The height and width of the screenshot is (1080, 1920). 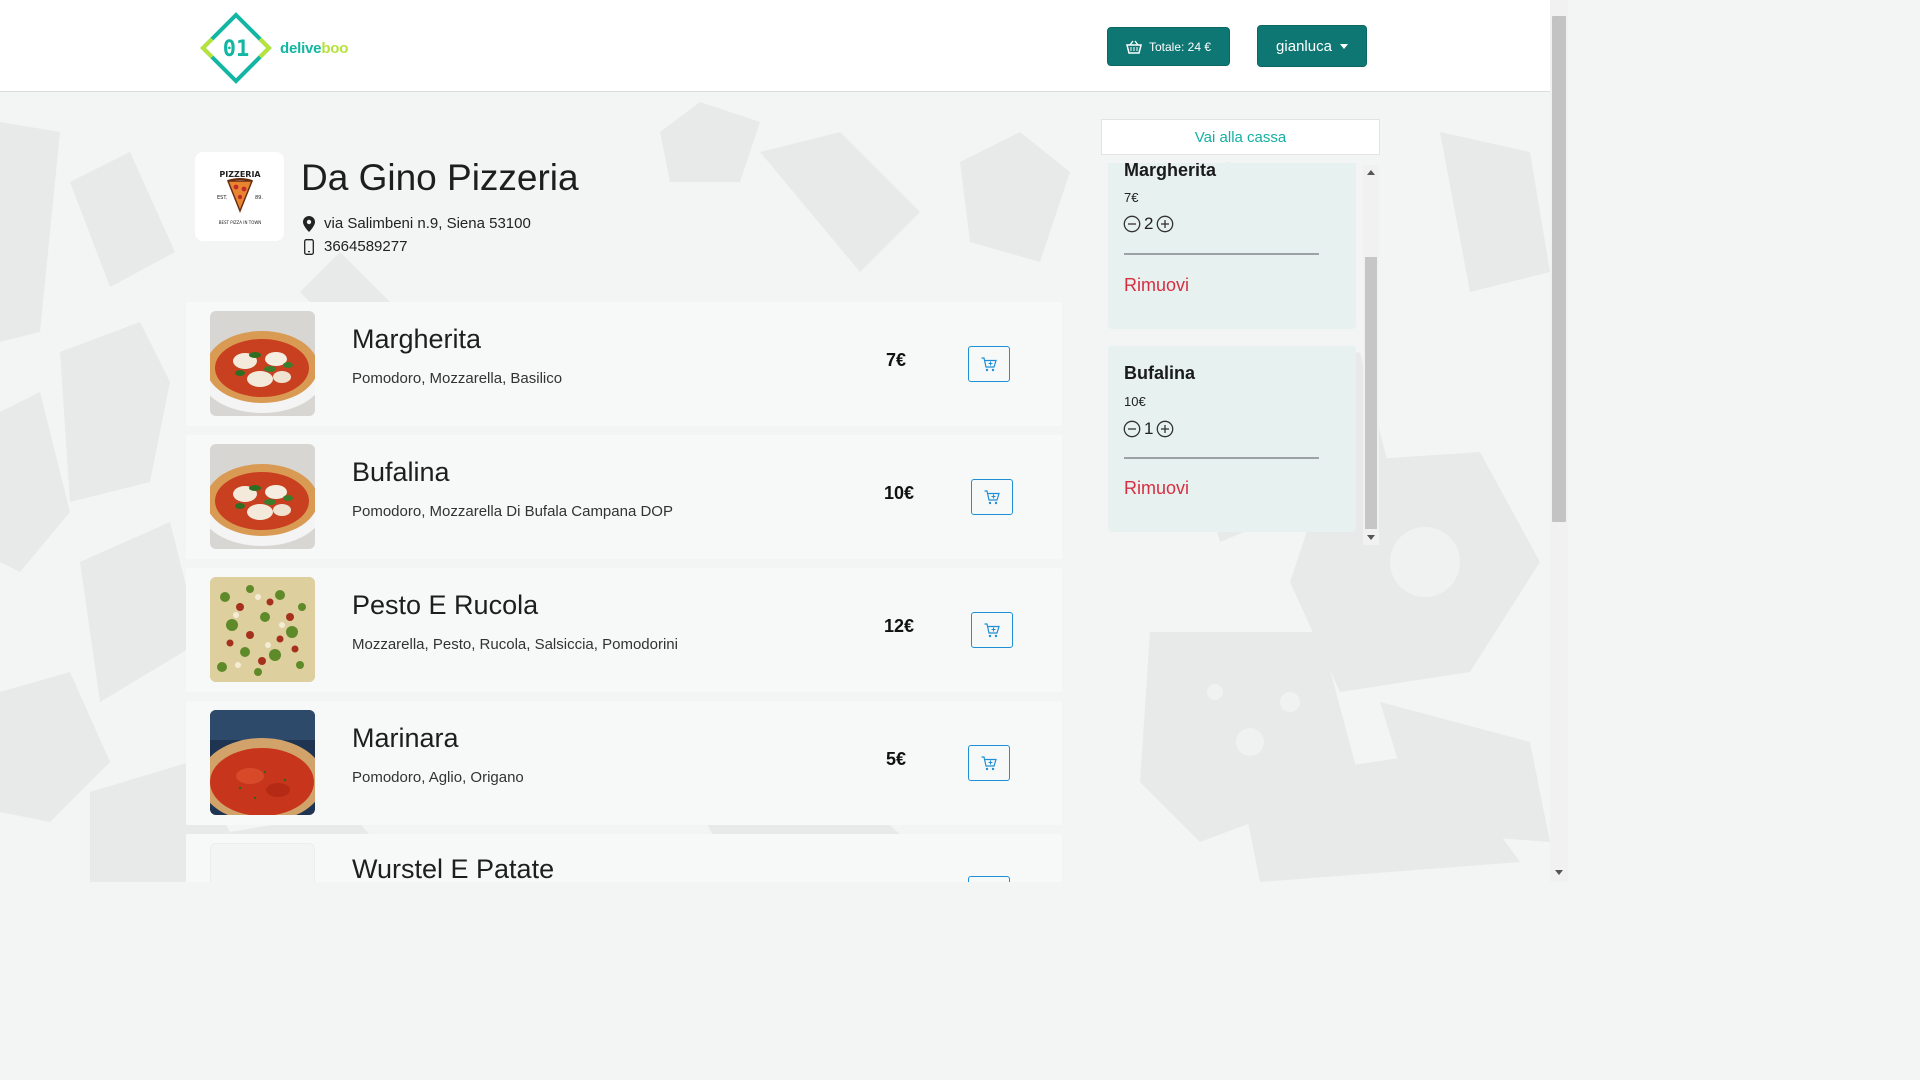 What do you see at coordinates (1371, 393) in the screenshot?
I see `cart-scrollbar-thumb` at bounding box center [1371, 393].